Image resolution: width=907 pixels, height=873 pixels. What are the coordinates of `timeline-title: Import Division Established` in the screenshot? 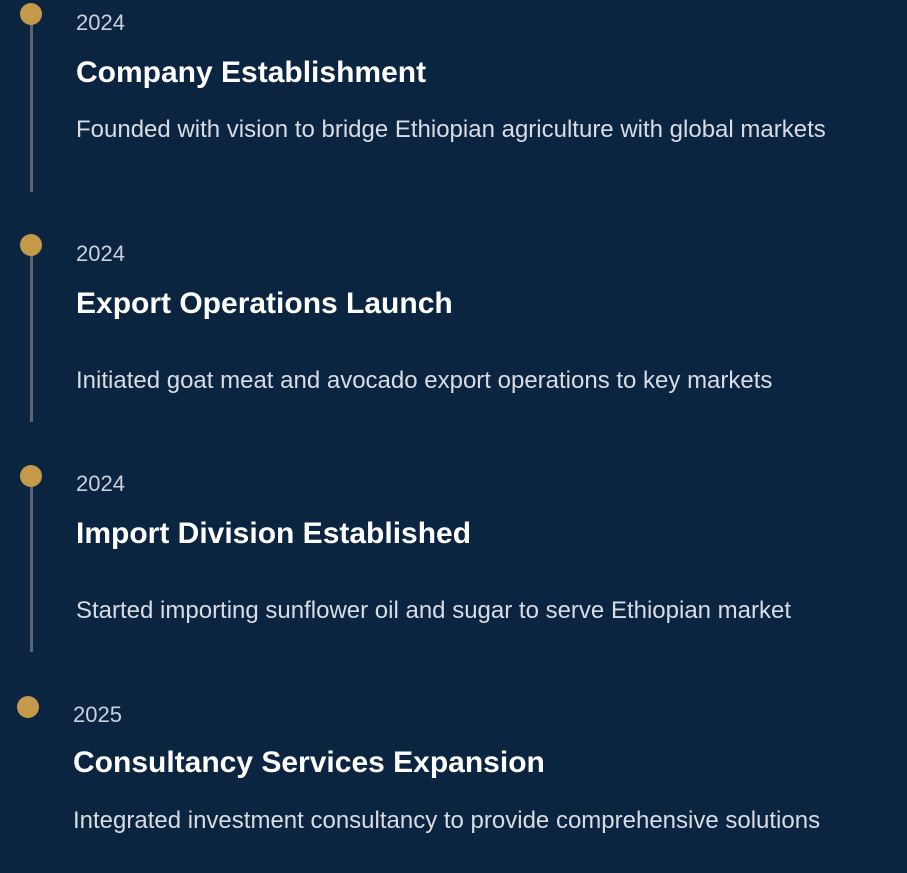 It's located at (274, 533).